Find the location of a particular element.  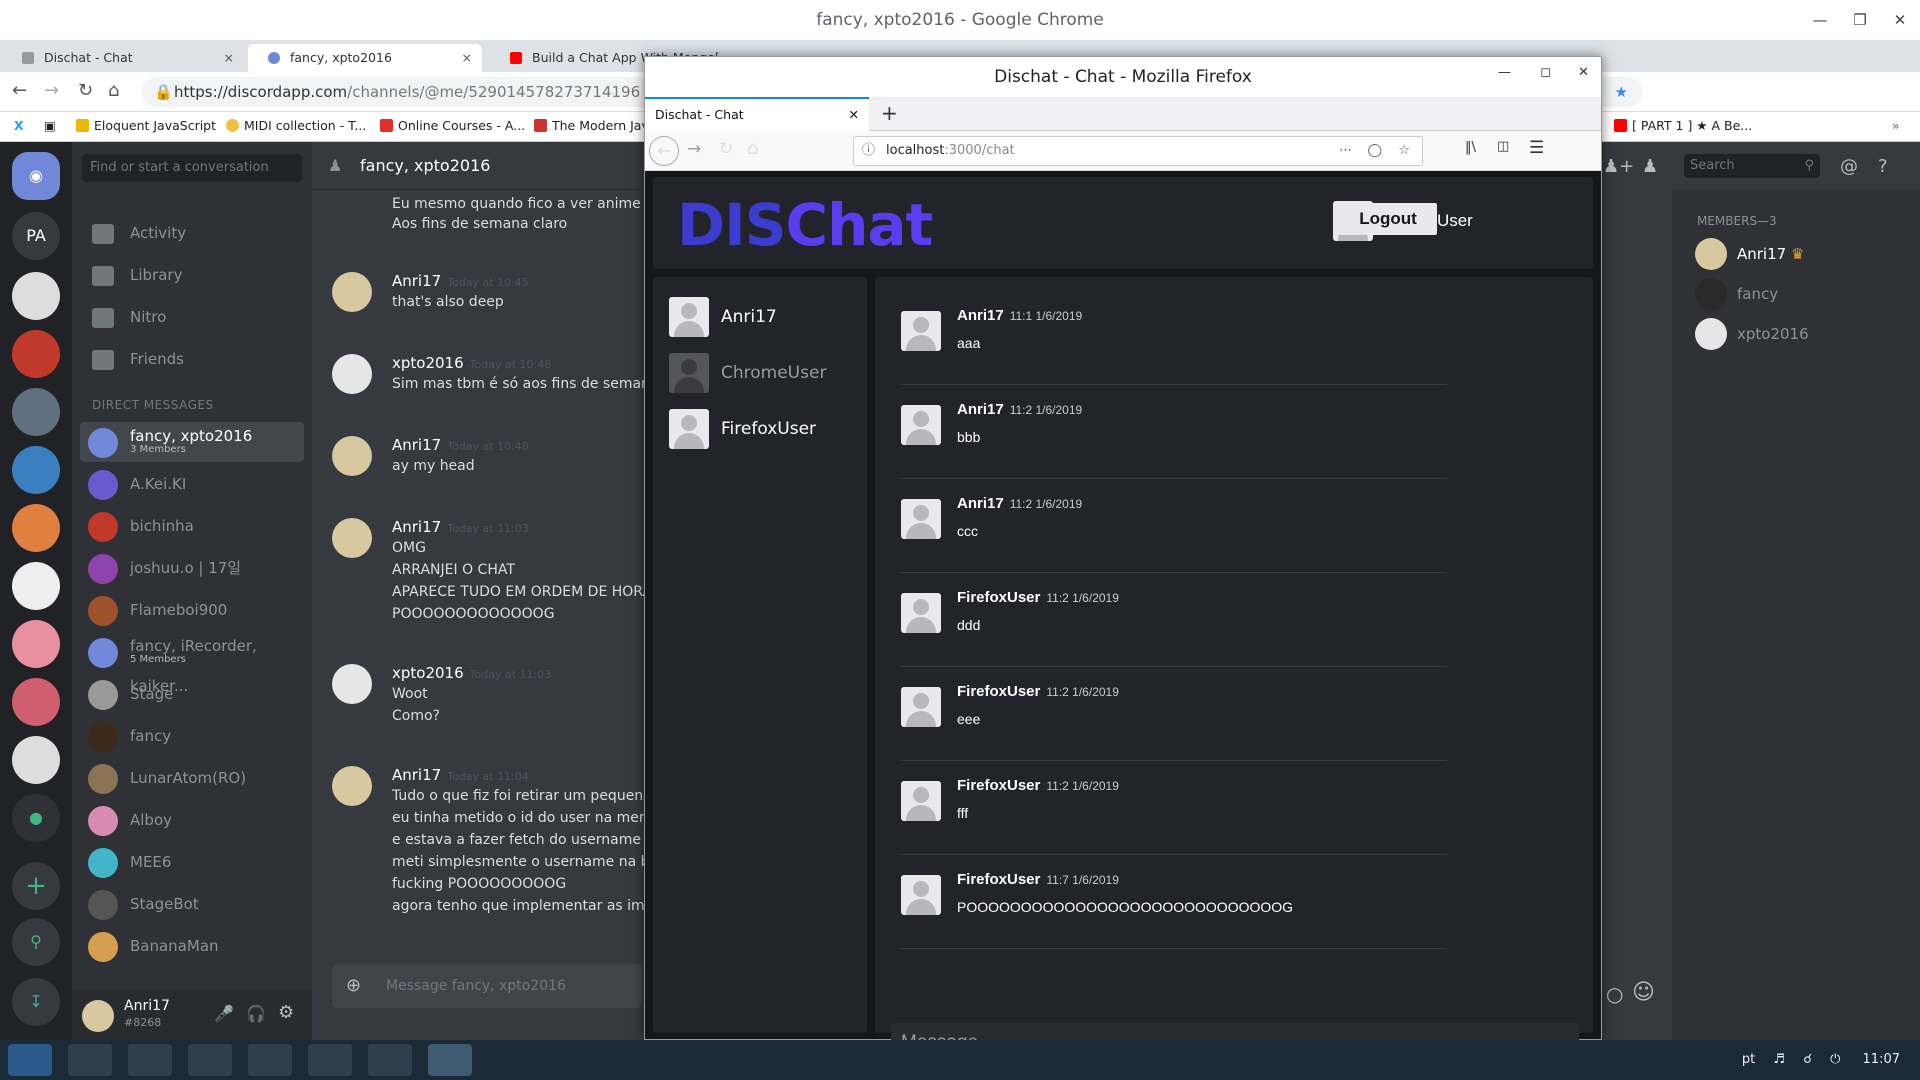

new-tab-plus-icon: + is located at coordinates (889, 113).